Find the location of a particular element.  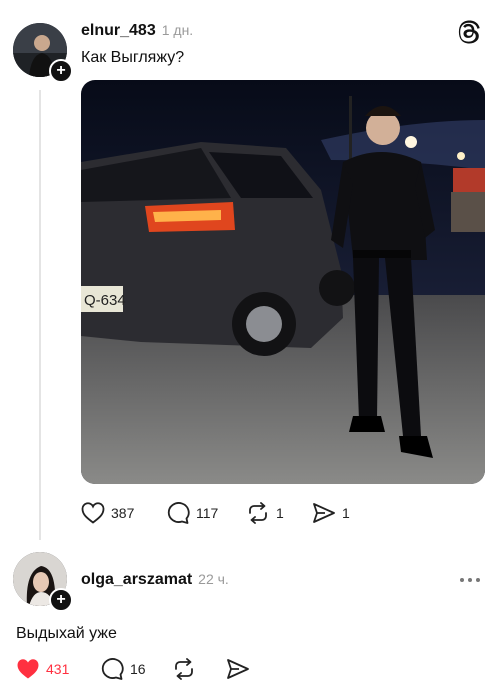

like-button: 387 is located at coordinates (107, 513).